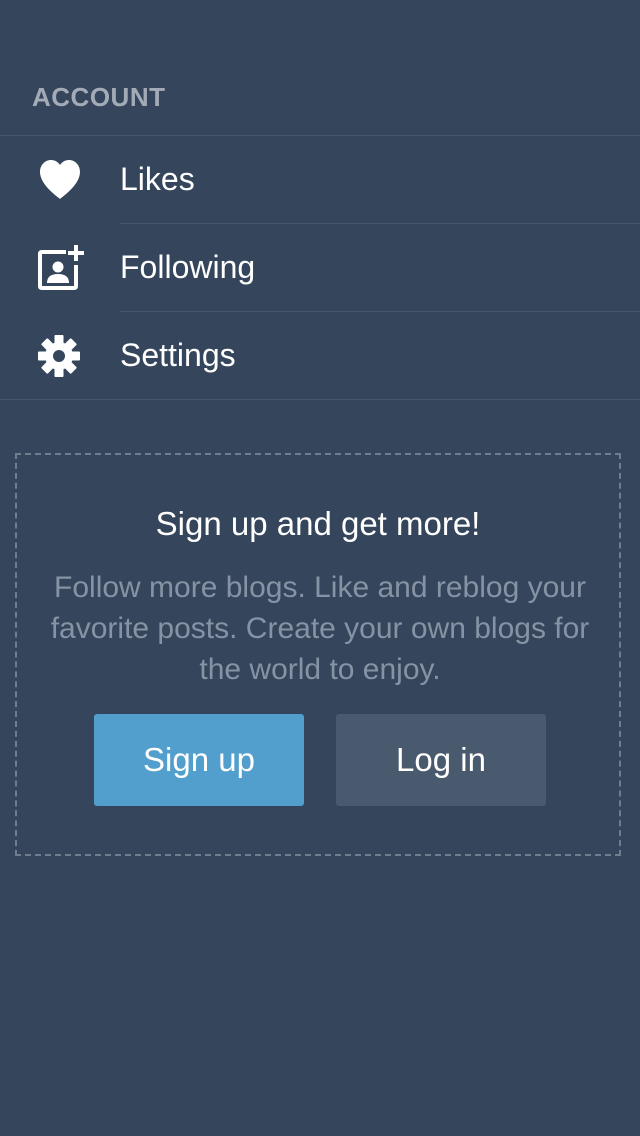 The height and width of the screenshot is (1136, 640). What do you see at coordinates (157, 179) in the screenshot?
I see `menu-label-likes: Likes` at bounding box center [157, 179].